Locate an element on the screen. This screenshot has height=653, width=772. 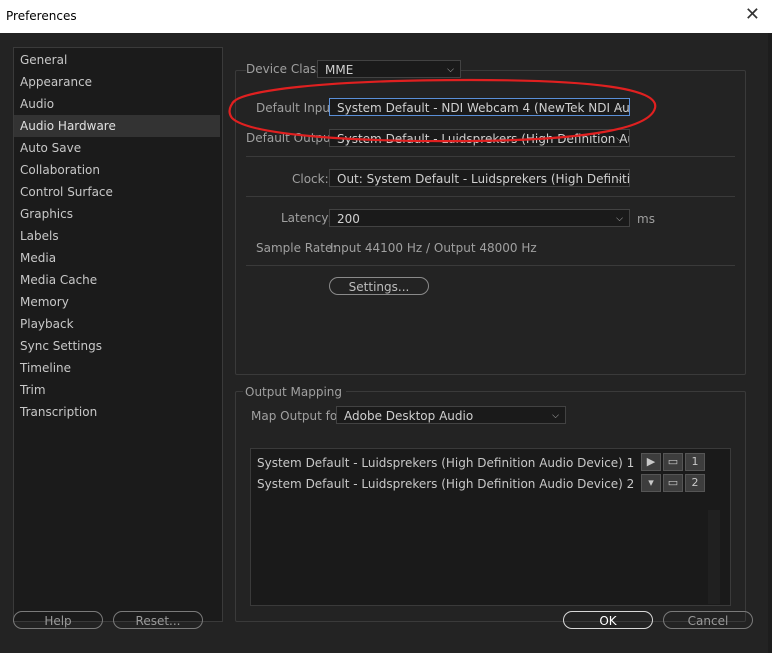
ok-button: OK is located at coordinates (608, 620).